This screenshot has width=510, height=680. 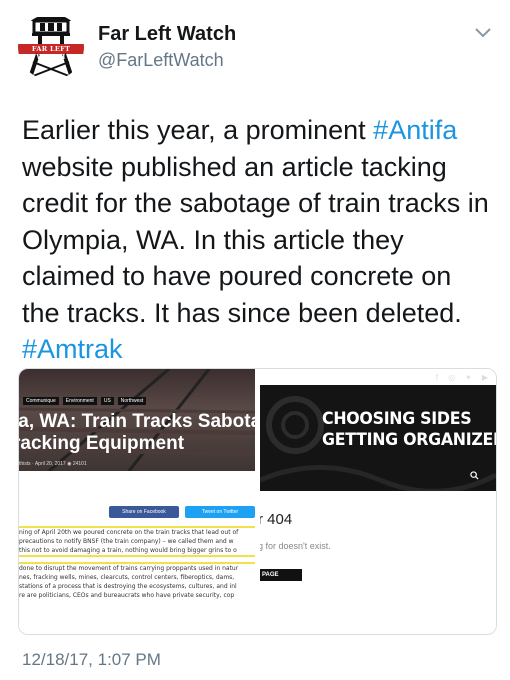 What do you see at coordinates (281, 575) in the screenshot?
I see `homepage-button: PAGE` at bounding box center [281, 575].